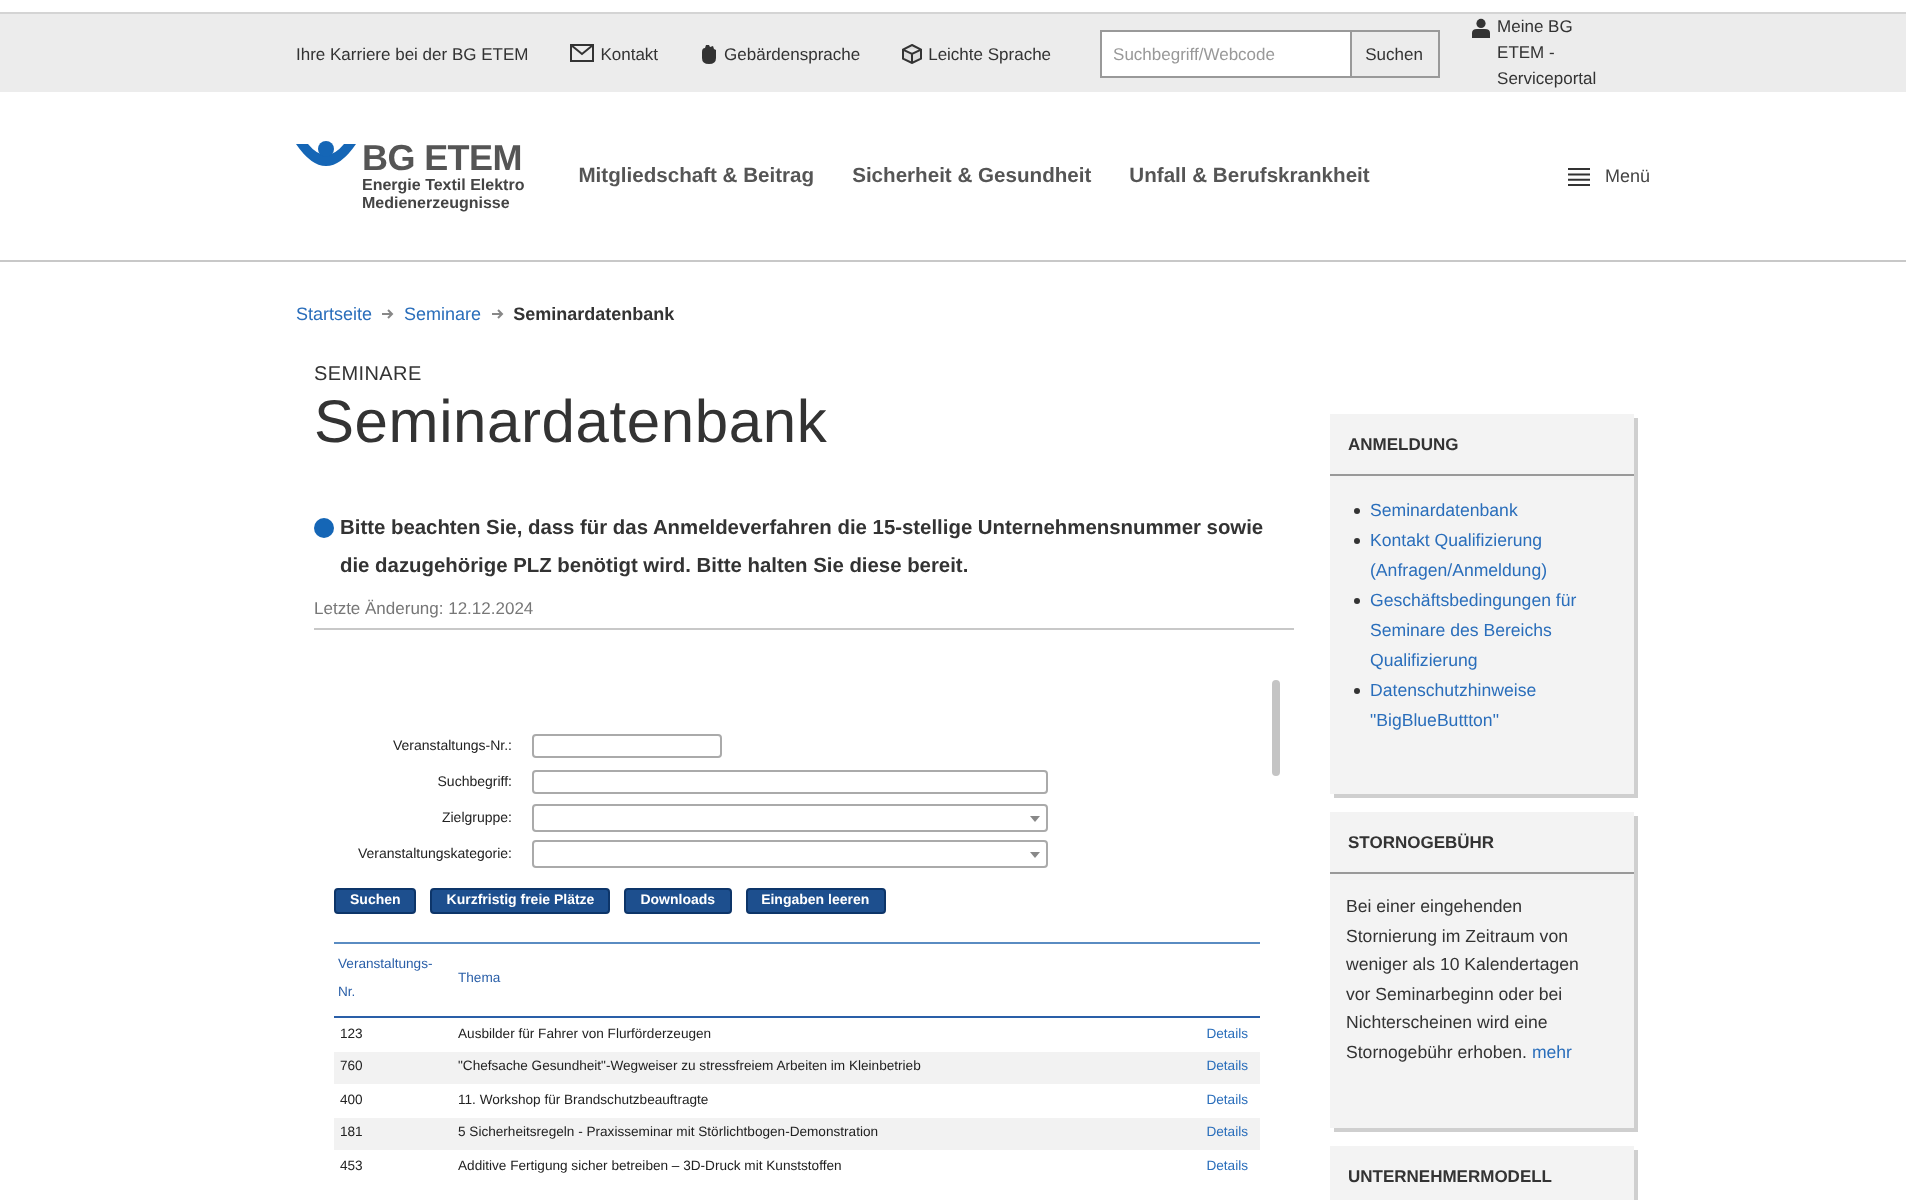 Image resolution: width=1906 pixels, height=1200 pixels. Describe the element at coordinates (912, 53) in the screenshot. I see `cube-icon` at that location.